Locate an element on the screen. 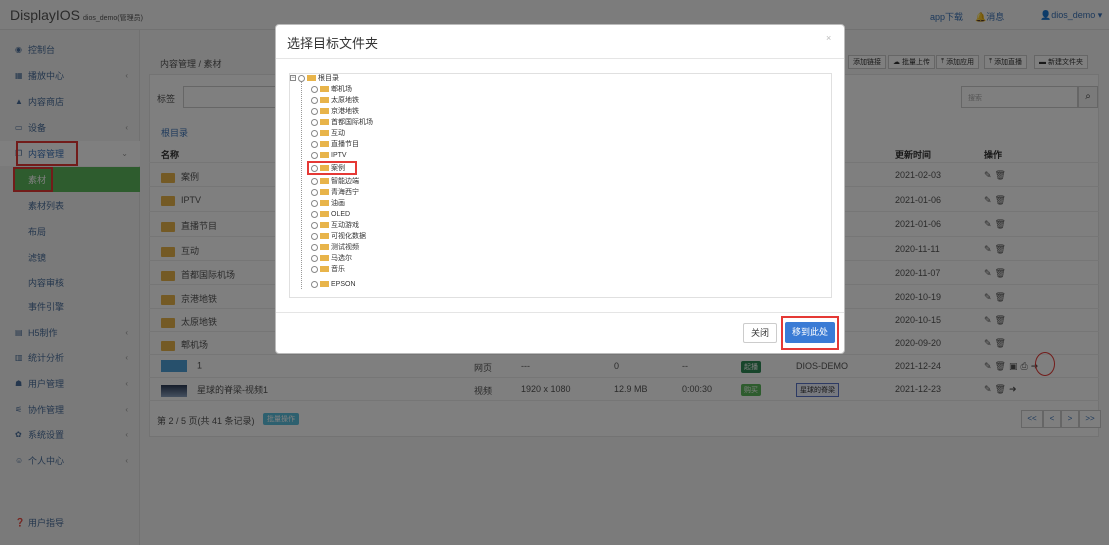 The image size is (1109, 545). tree-node: 音乐 is located at coordinates (328, 269).